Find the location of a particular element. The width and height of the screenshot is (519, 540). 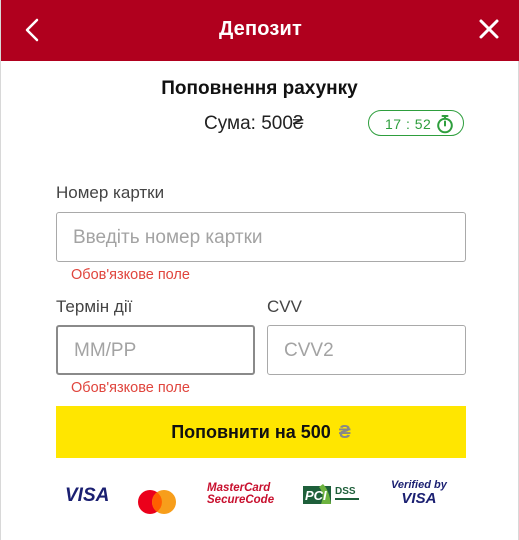

deposit-submit-button: Поповнити на 500 ₴ is located at coordinates (261, 432).